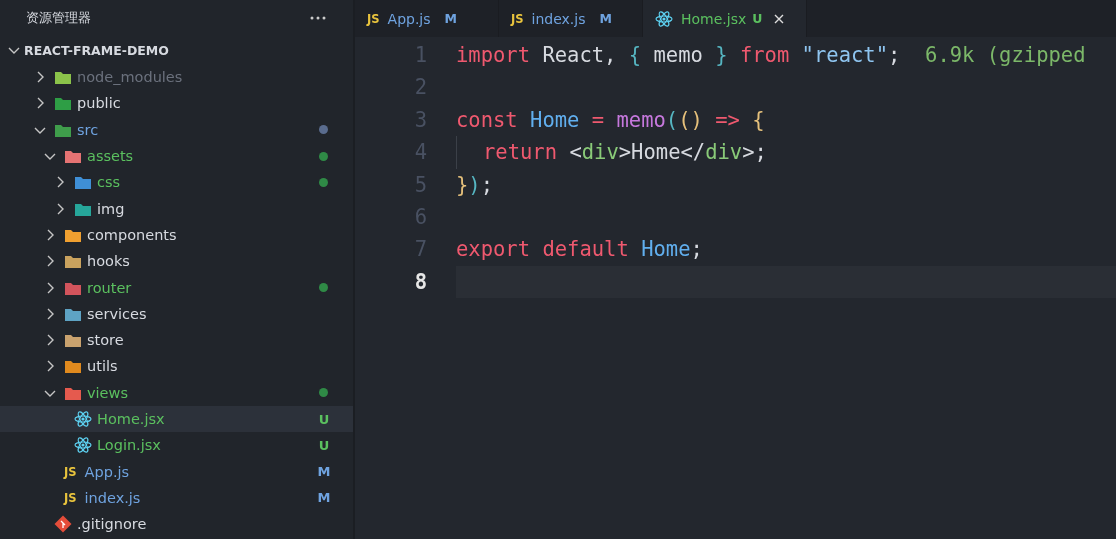 Image resolution: width=1116 pixels, height=539 pixels. I want to click on tab-label: index.js, so click(558, 18).